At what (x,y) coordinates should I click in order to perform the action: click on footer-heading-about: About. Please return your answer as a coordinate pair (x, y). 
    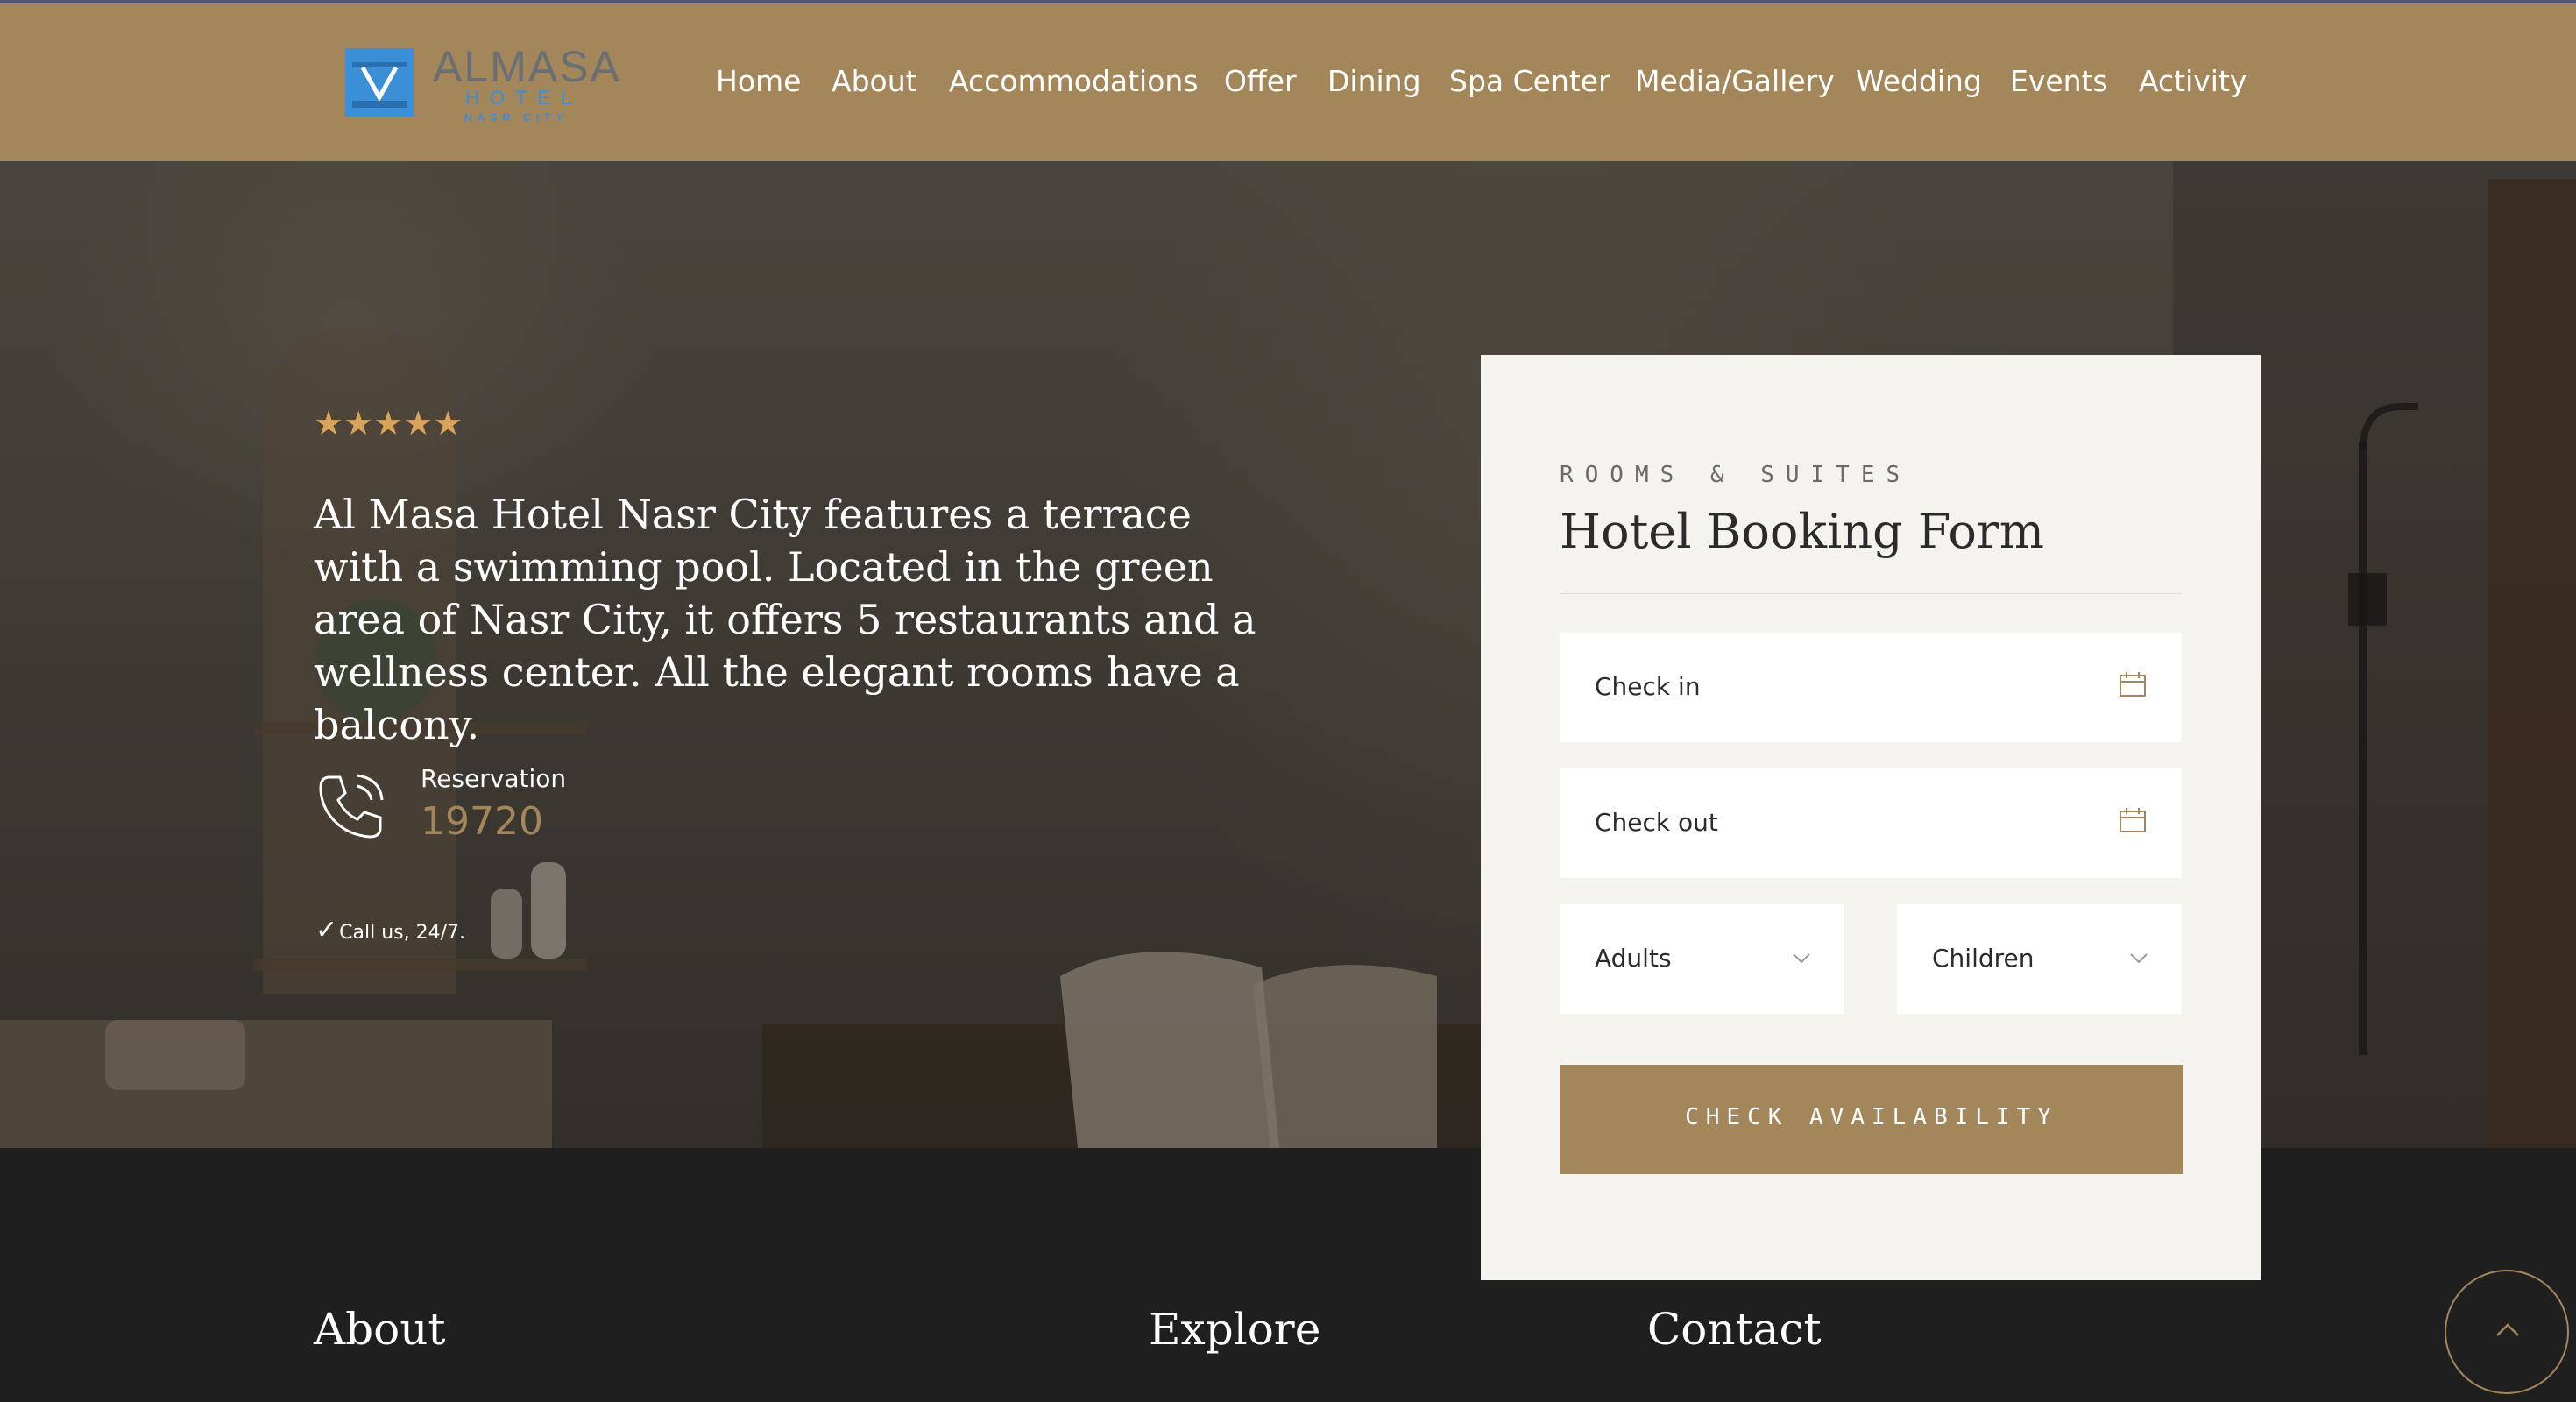
    Looking at the image, I should click on (380, 1329).